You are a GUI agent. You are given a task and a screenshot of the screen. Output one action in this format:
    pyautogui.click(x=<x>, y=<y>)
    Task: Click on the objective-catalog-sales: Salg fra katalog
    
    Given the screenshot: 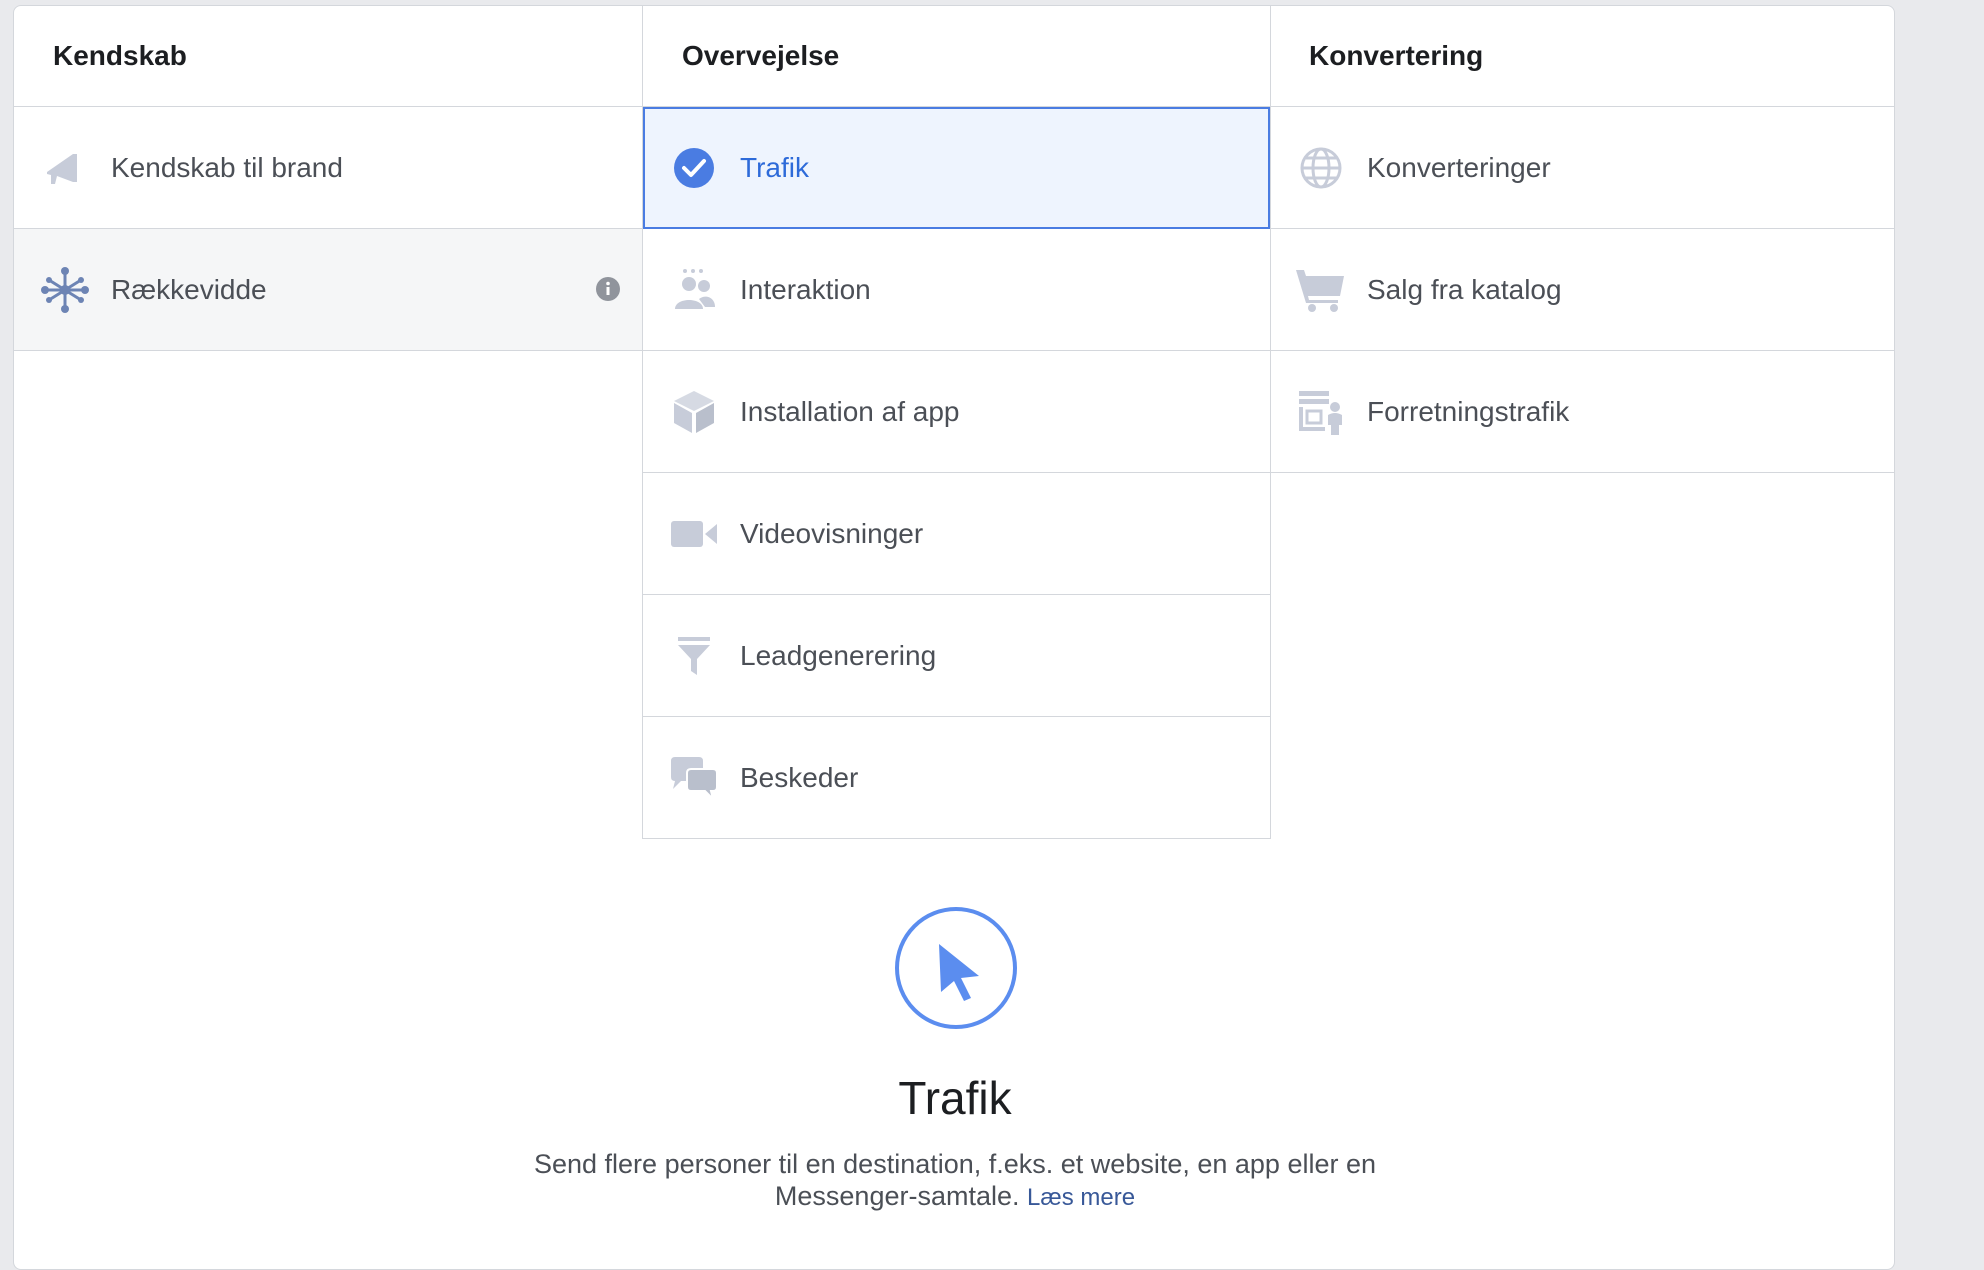 What is the action you would take?
    pyautogui.click(x=1582, y=290)
    